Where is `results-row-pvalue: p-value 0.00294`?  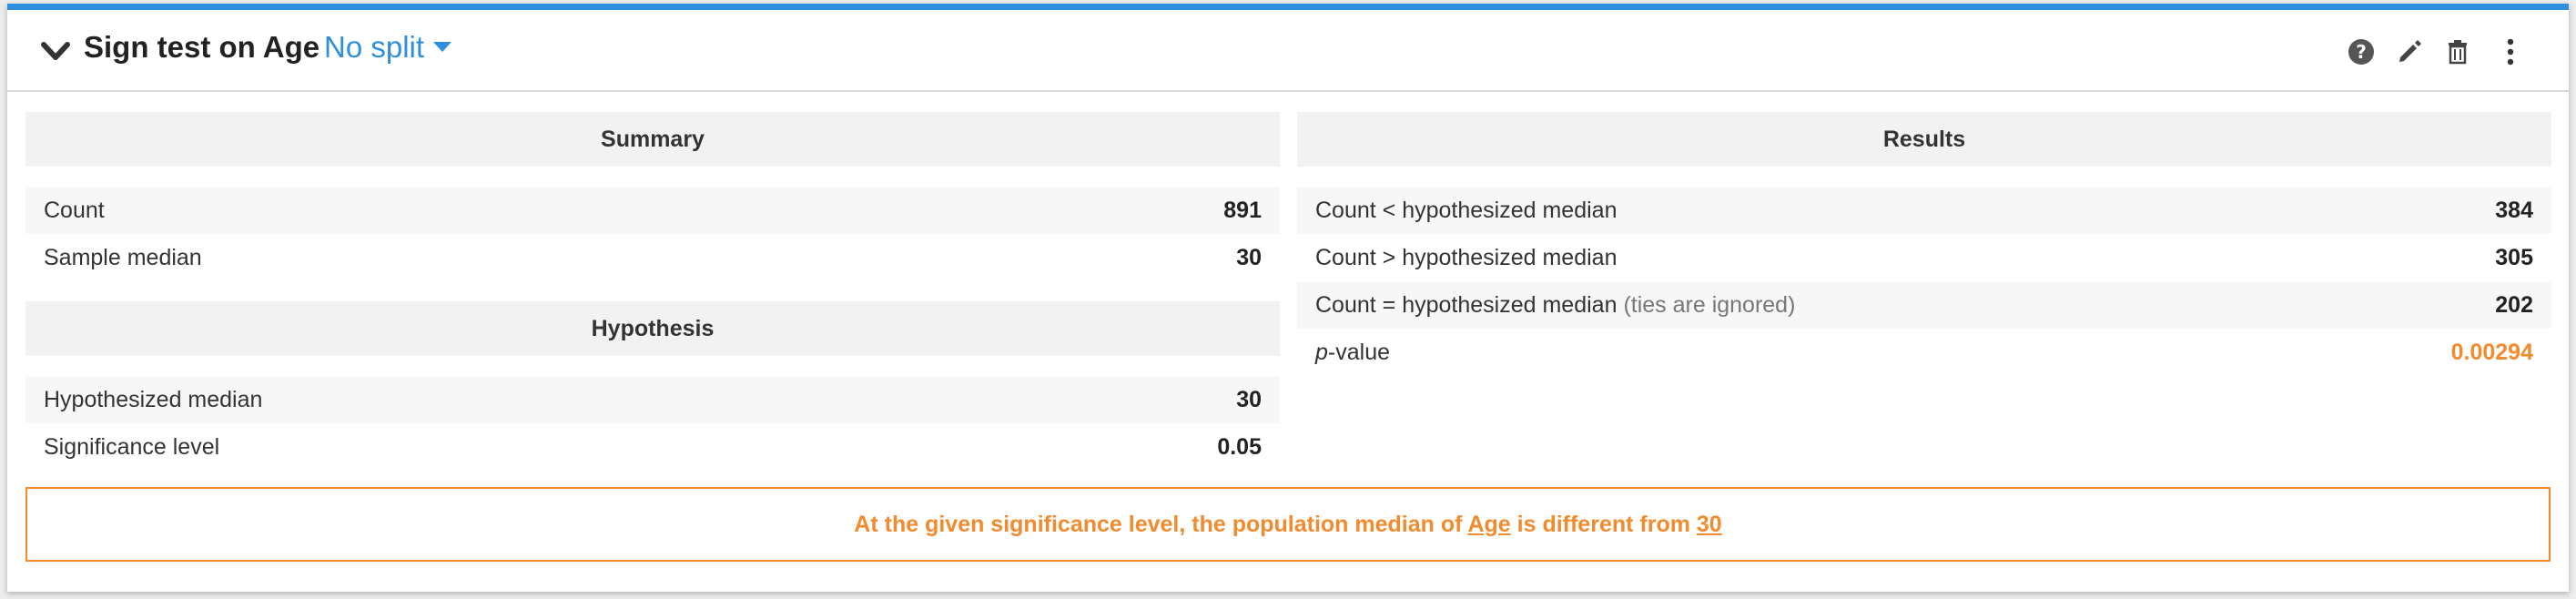 results-row-pvalue: p-value 0.00294 is located at coordinates (1924, 352).